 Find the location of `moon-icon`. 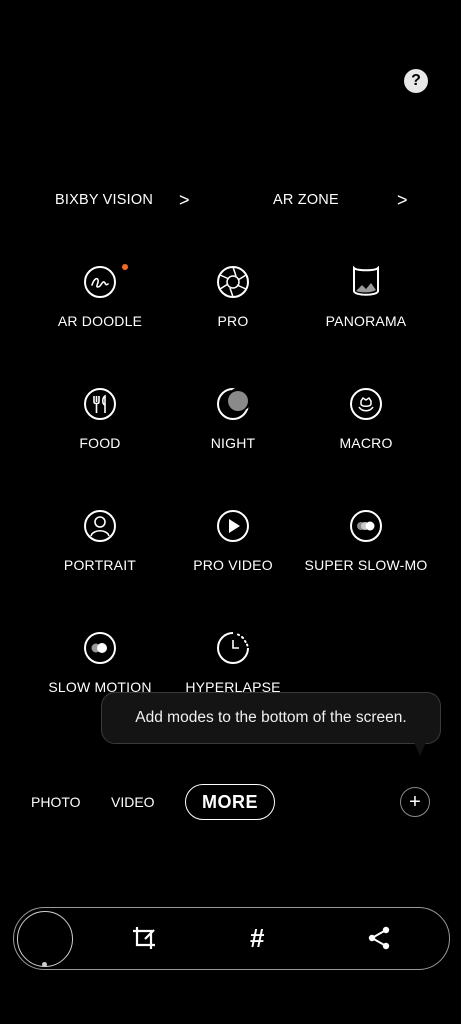

moon-icon is located at coordinates (233, 403).